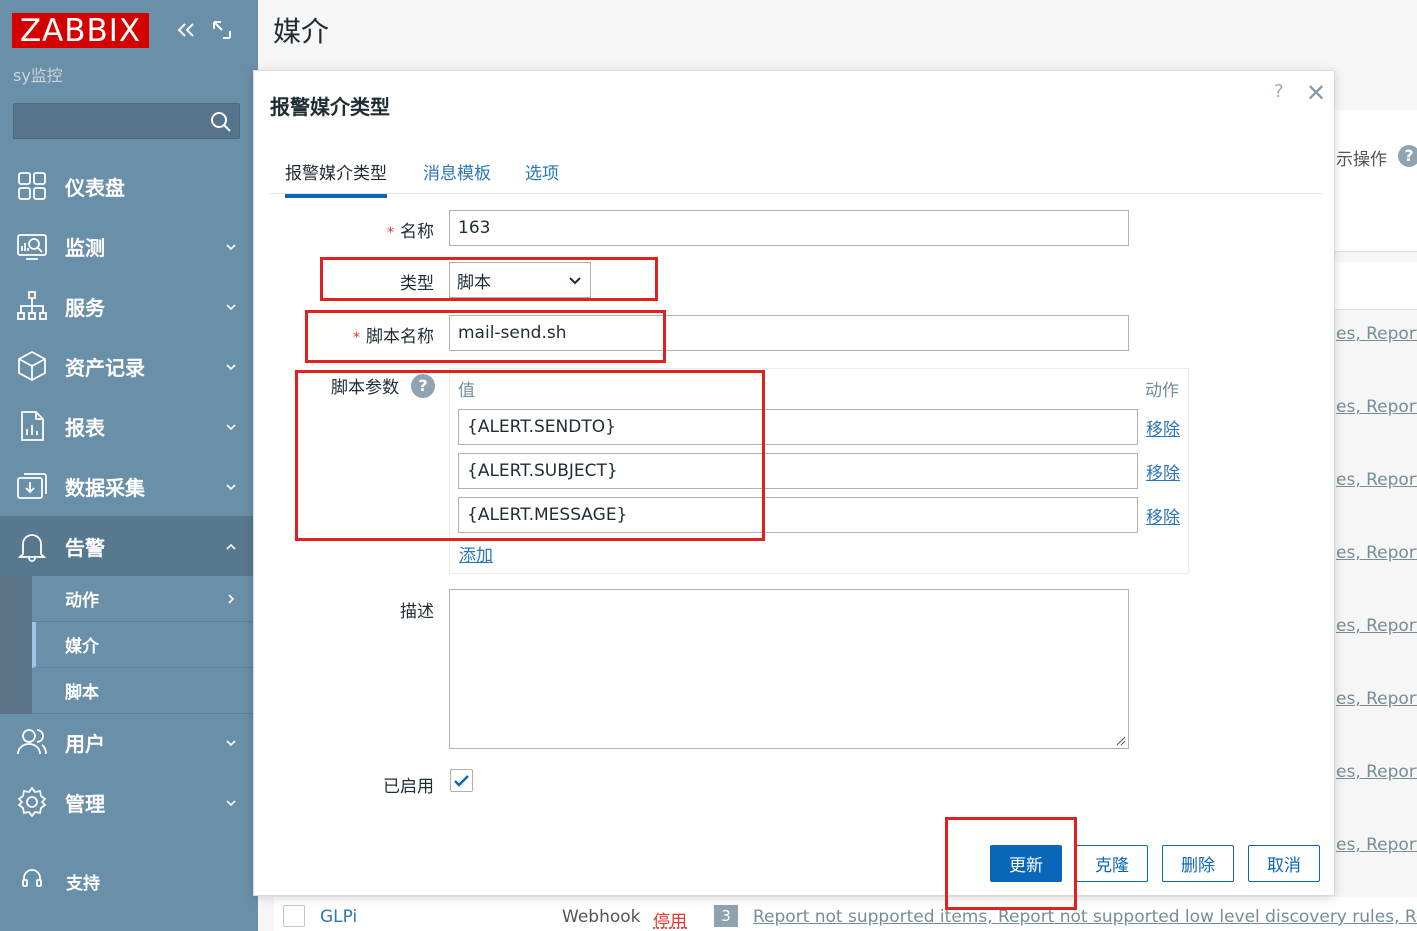 The image size is (1417, 931). Describe the element at coordinates (32, 426) in the screenshot. I see `reports-icon` at that location.